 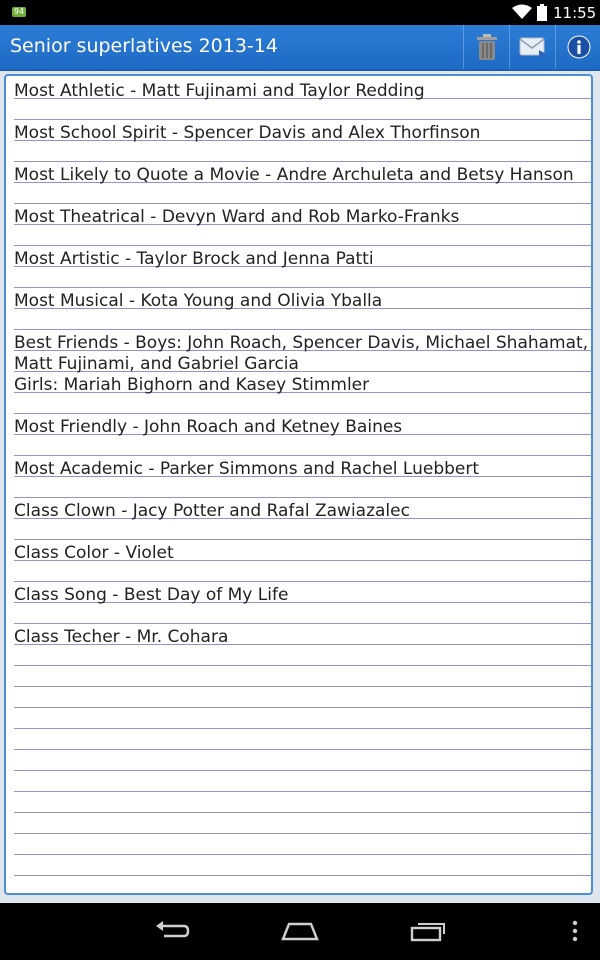 I want to click on email-button, so click(x=532, y=47).